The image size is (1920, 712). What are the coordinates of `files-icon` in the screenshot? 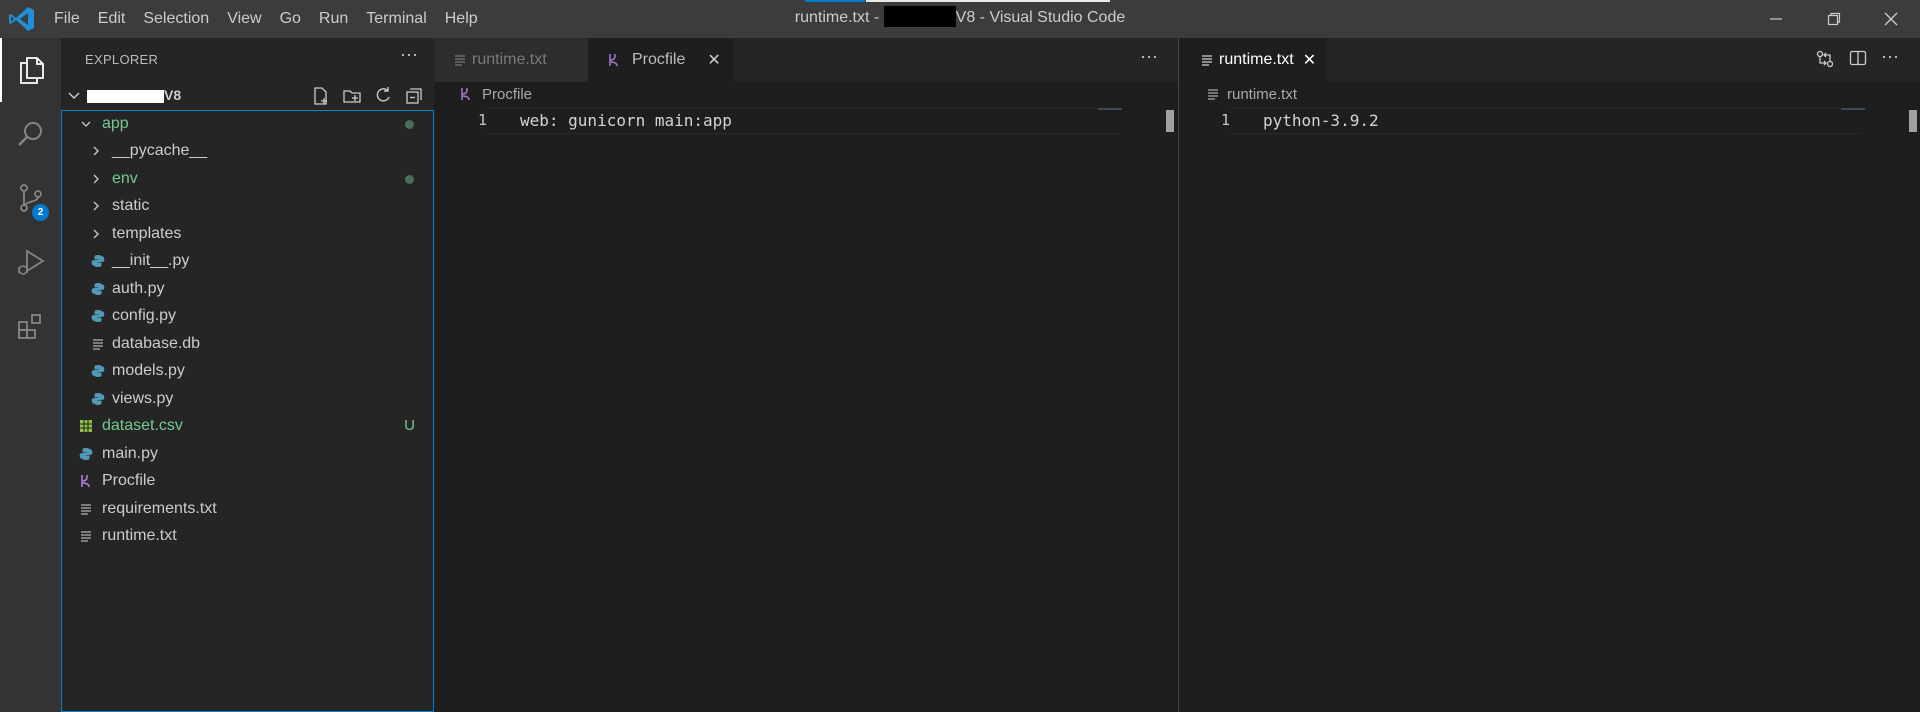 It's located at (31, 70).